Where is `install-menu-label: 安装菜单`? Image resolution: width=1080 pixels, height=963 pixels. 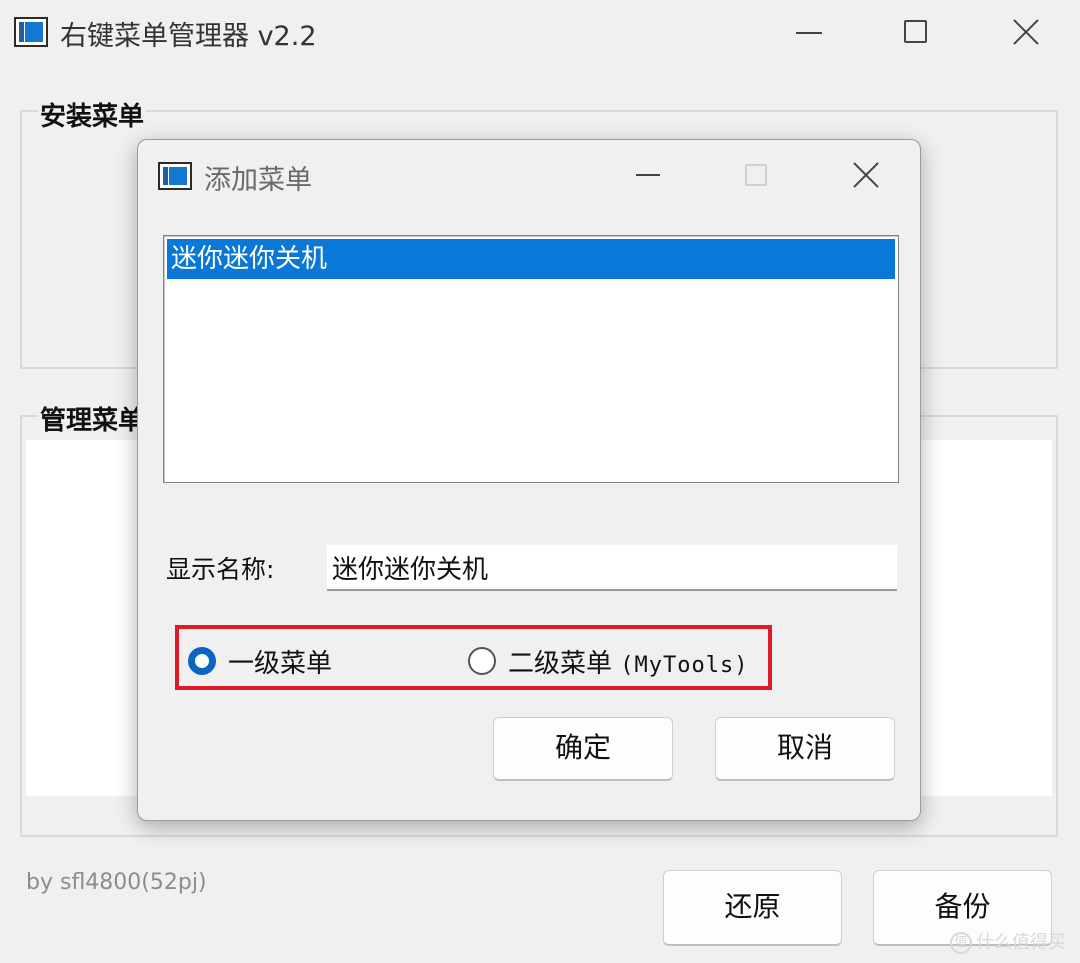 install-menu-label: 安装菜单 is located at coordinates (92, 114).